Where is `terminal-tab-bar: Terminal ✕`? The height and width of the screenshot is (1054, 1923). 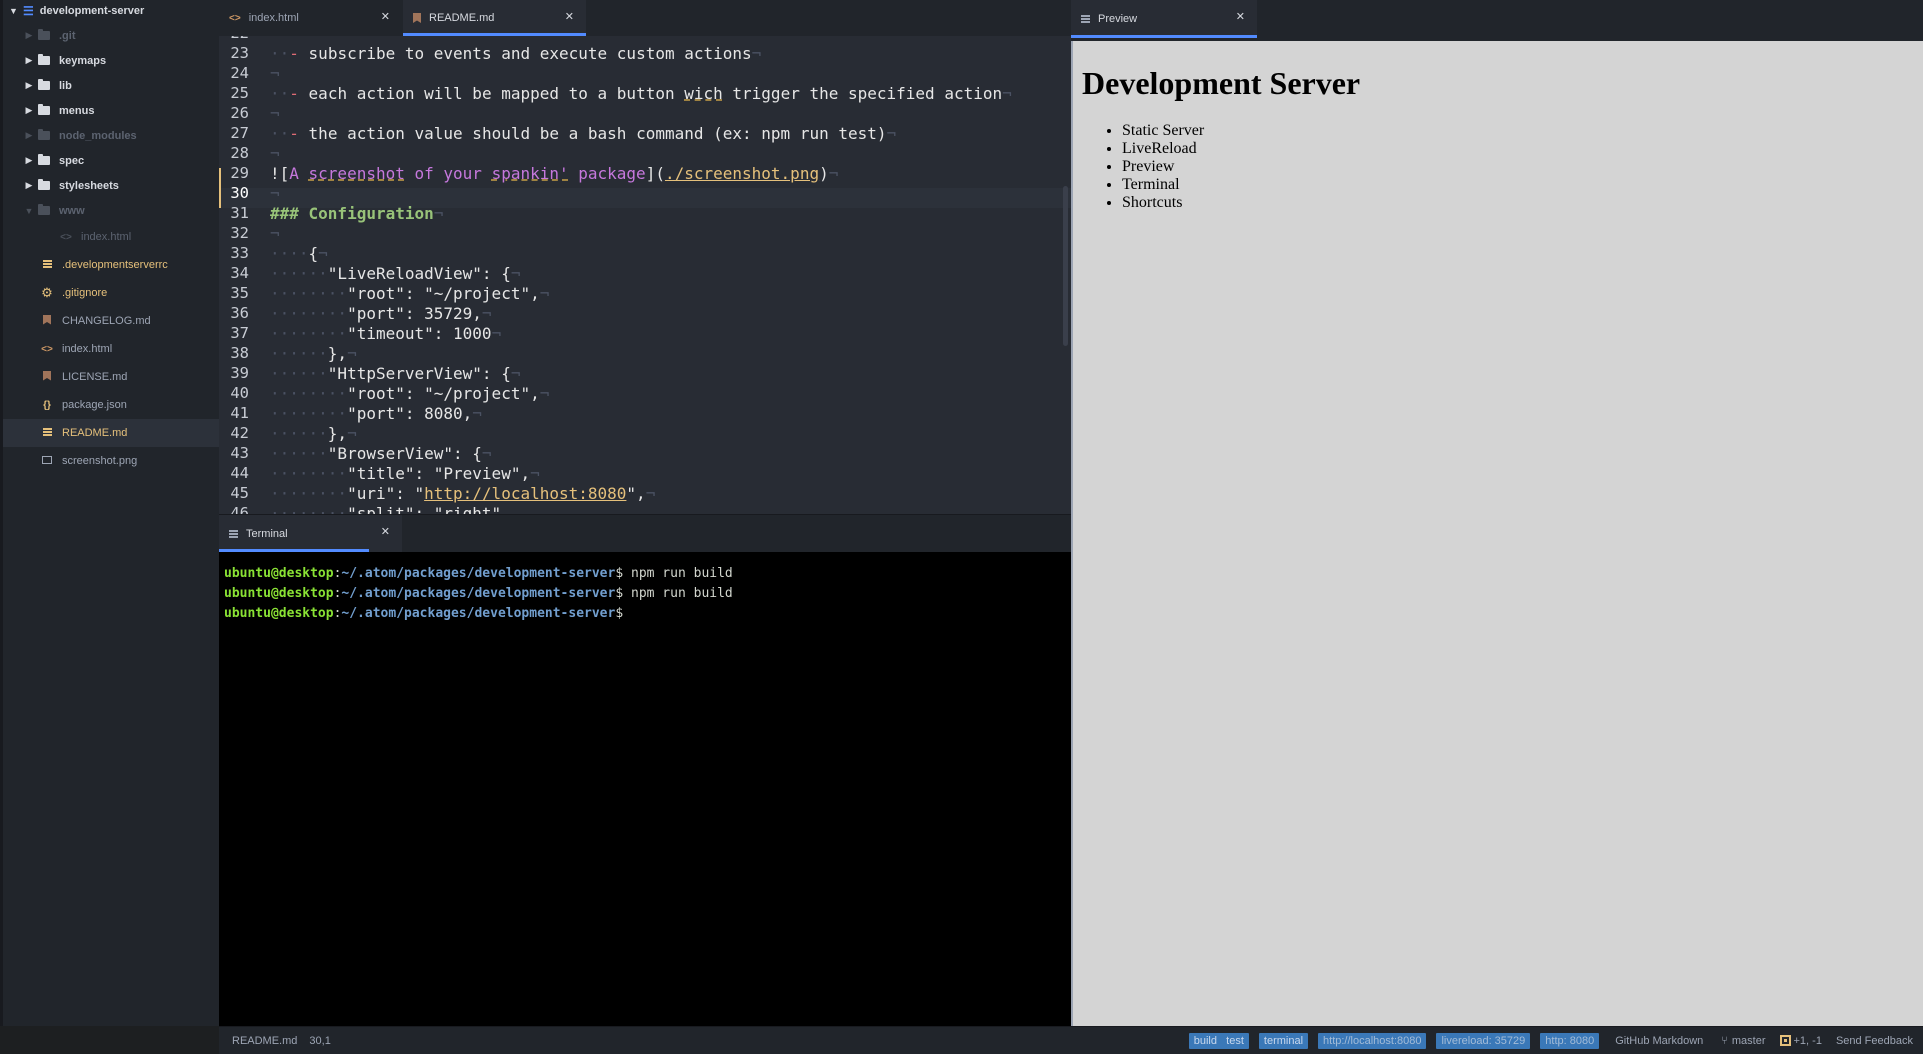
terminal-tab-bar: Terminal ✕ is located at coordinates (645, 533).